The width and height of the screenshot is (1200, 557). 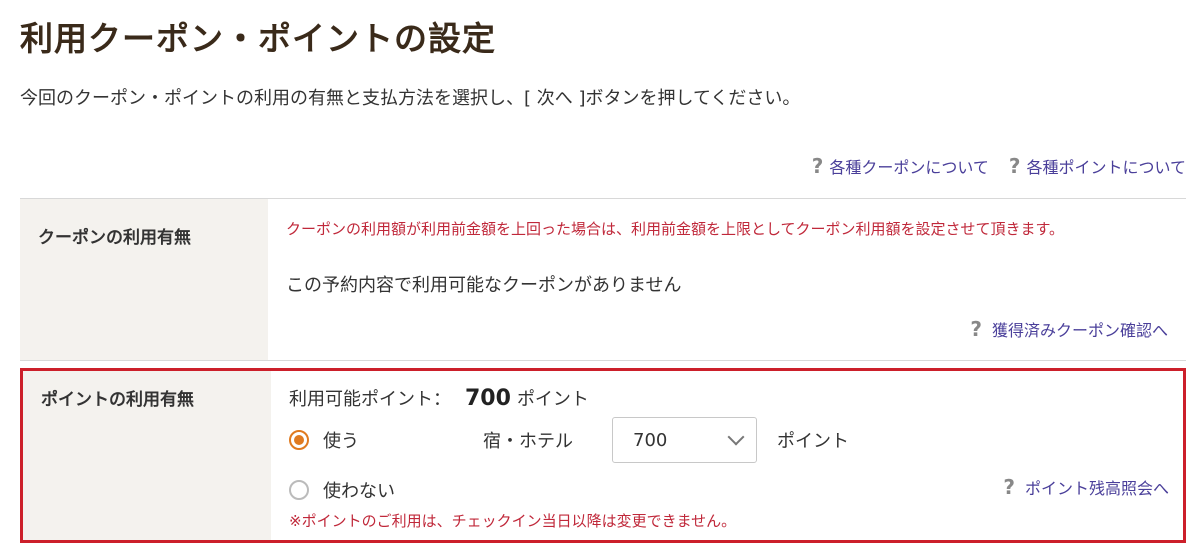 I want to click on point-amount-select: 700, so click(x=684, y=440).